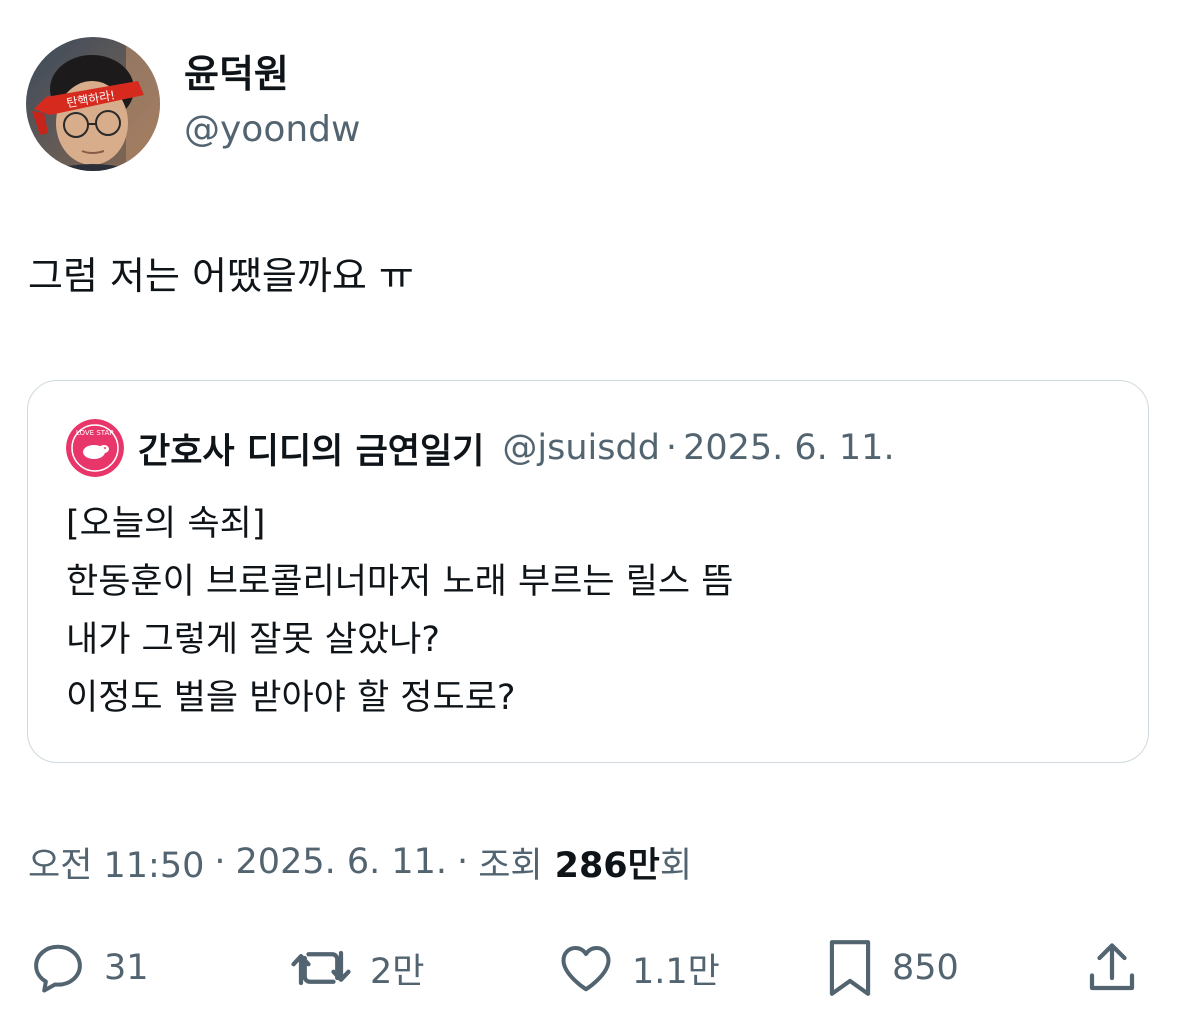 The image size is (1179, 1028). I want to click on badge-lettering: LOVE STAR, so click(95, 433).